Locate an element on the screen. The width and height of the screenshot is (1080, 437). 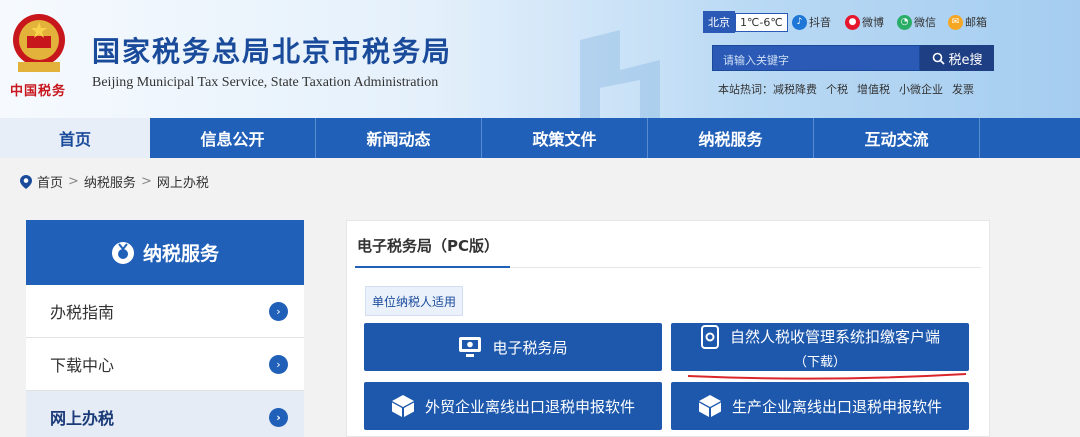
sidebar: 纳税服务 办税指南 › 下载中心 › 网上办税 › is located at coordinates (165, 328).